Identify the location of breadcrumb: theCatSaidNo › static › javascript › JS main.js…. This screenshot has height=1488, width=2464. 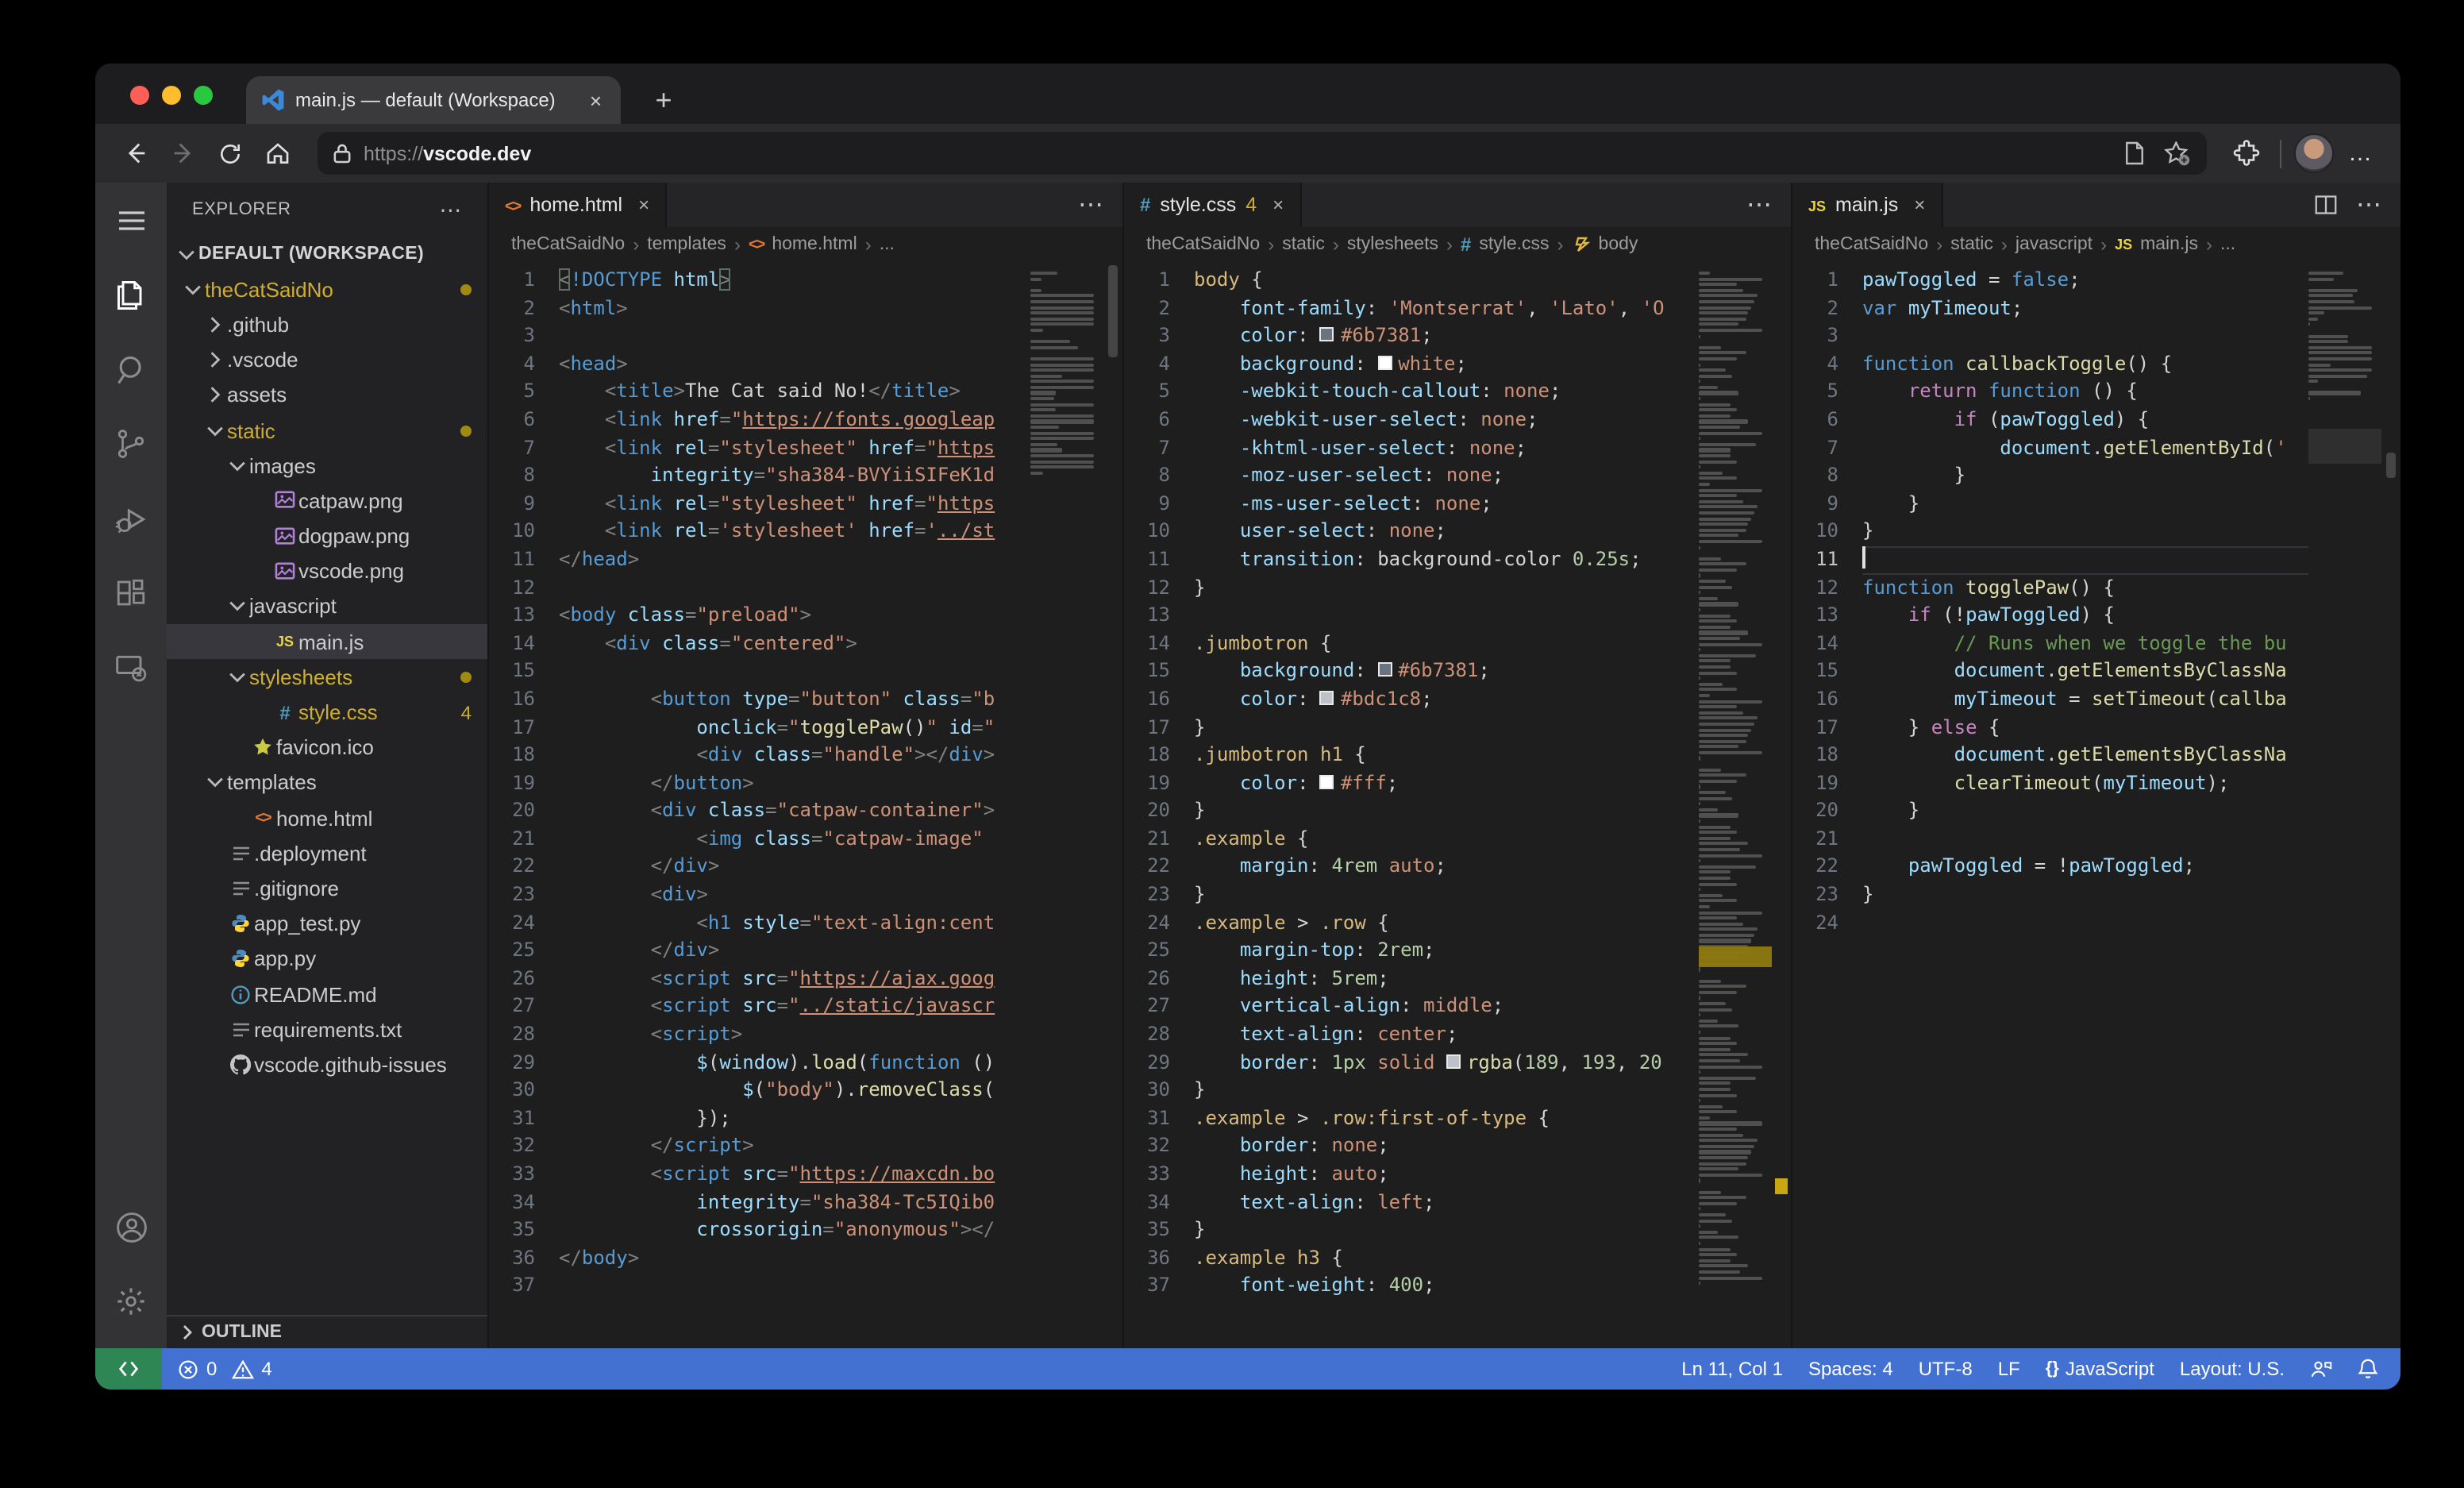
(2096, 244).